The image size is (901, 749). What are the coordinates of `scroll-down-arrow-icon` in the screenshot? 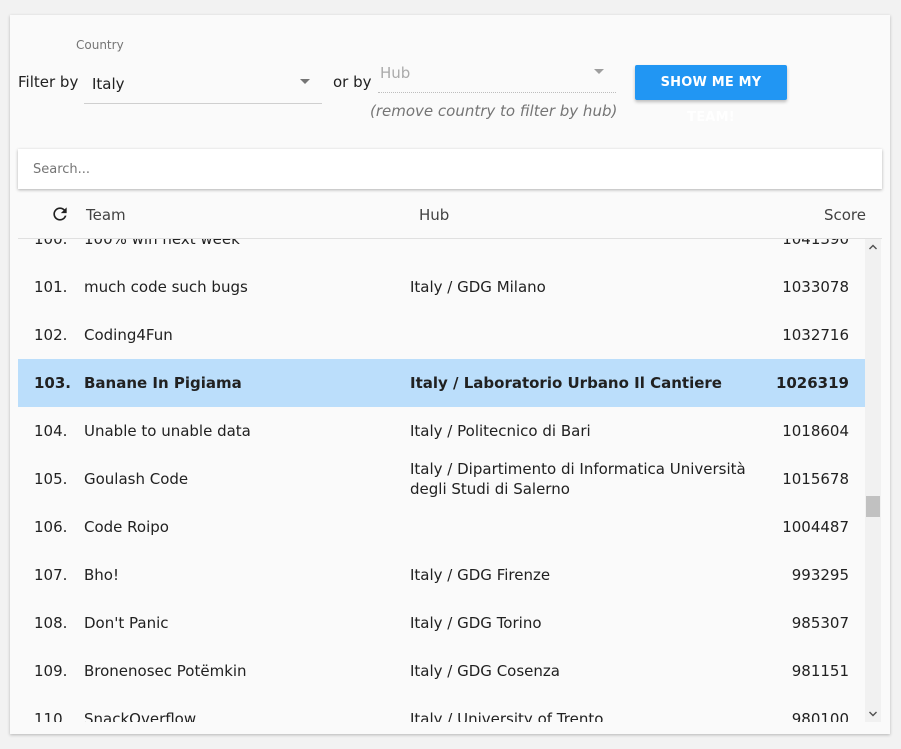 It's located at (873, 714).